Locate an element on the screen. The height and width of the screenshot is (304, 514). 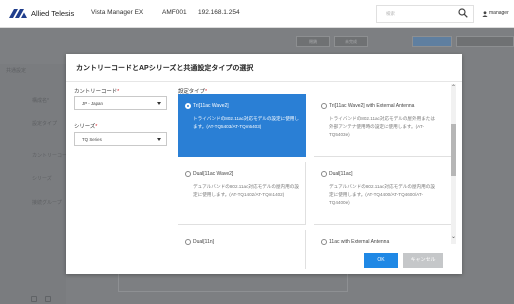
option-title: Dual[11ac] is located at coordinates (341, 174).